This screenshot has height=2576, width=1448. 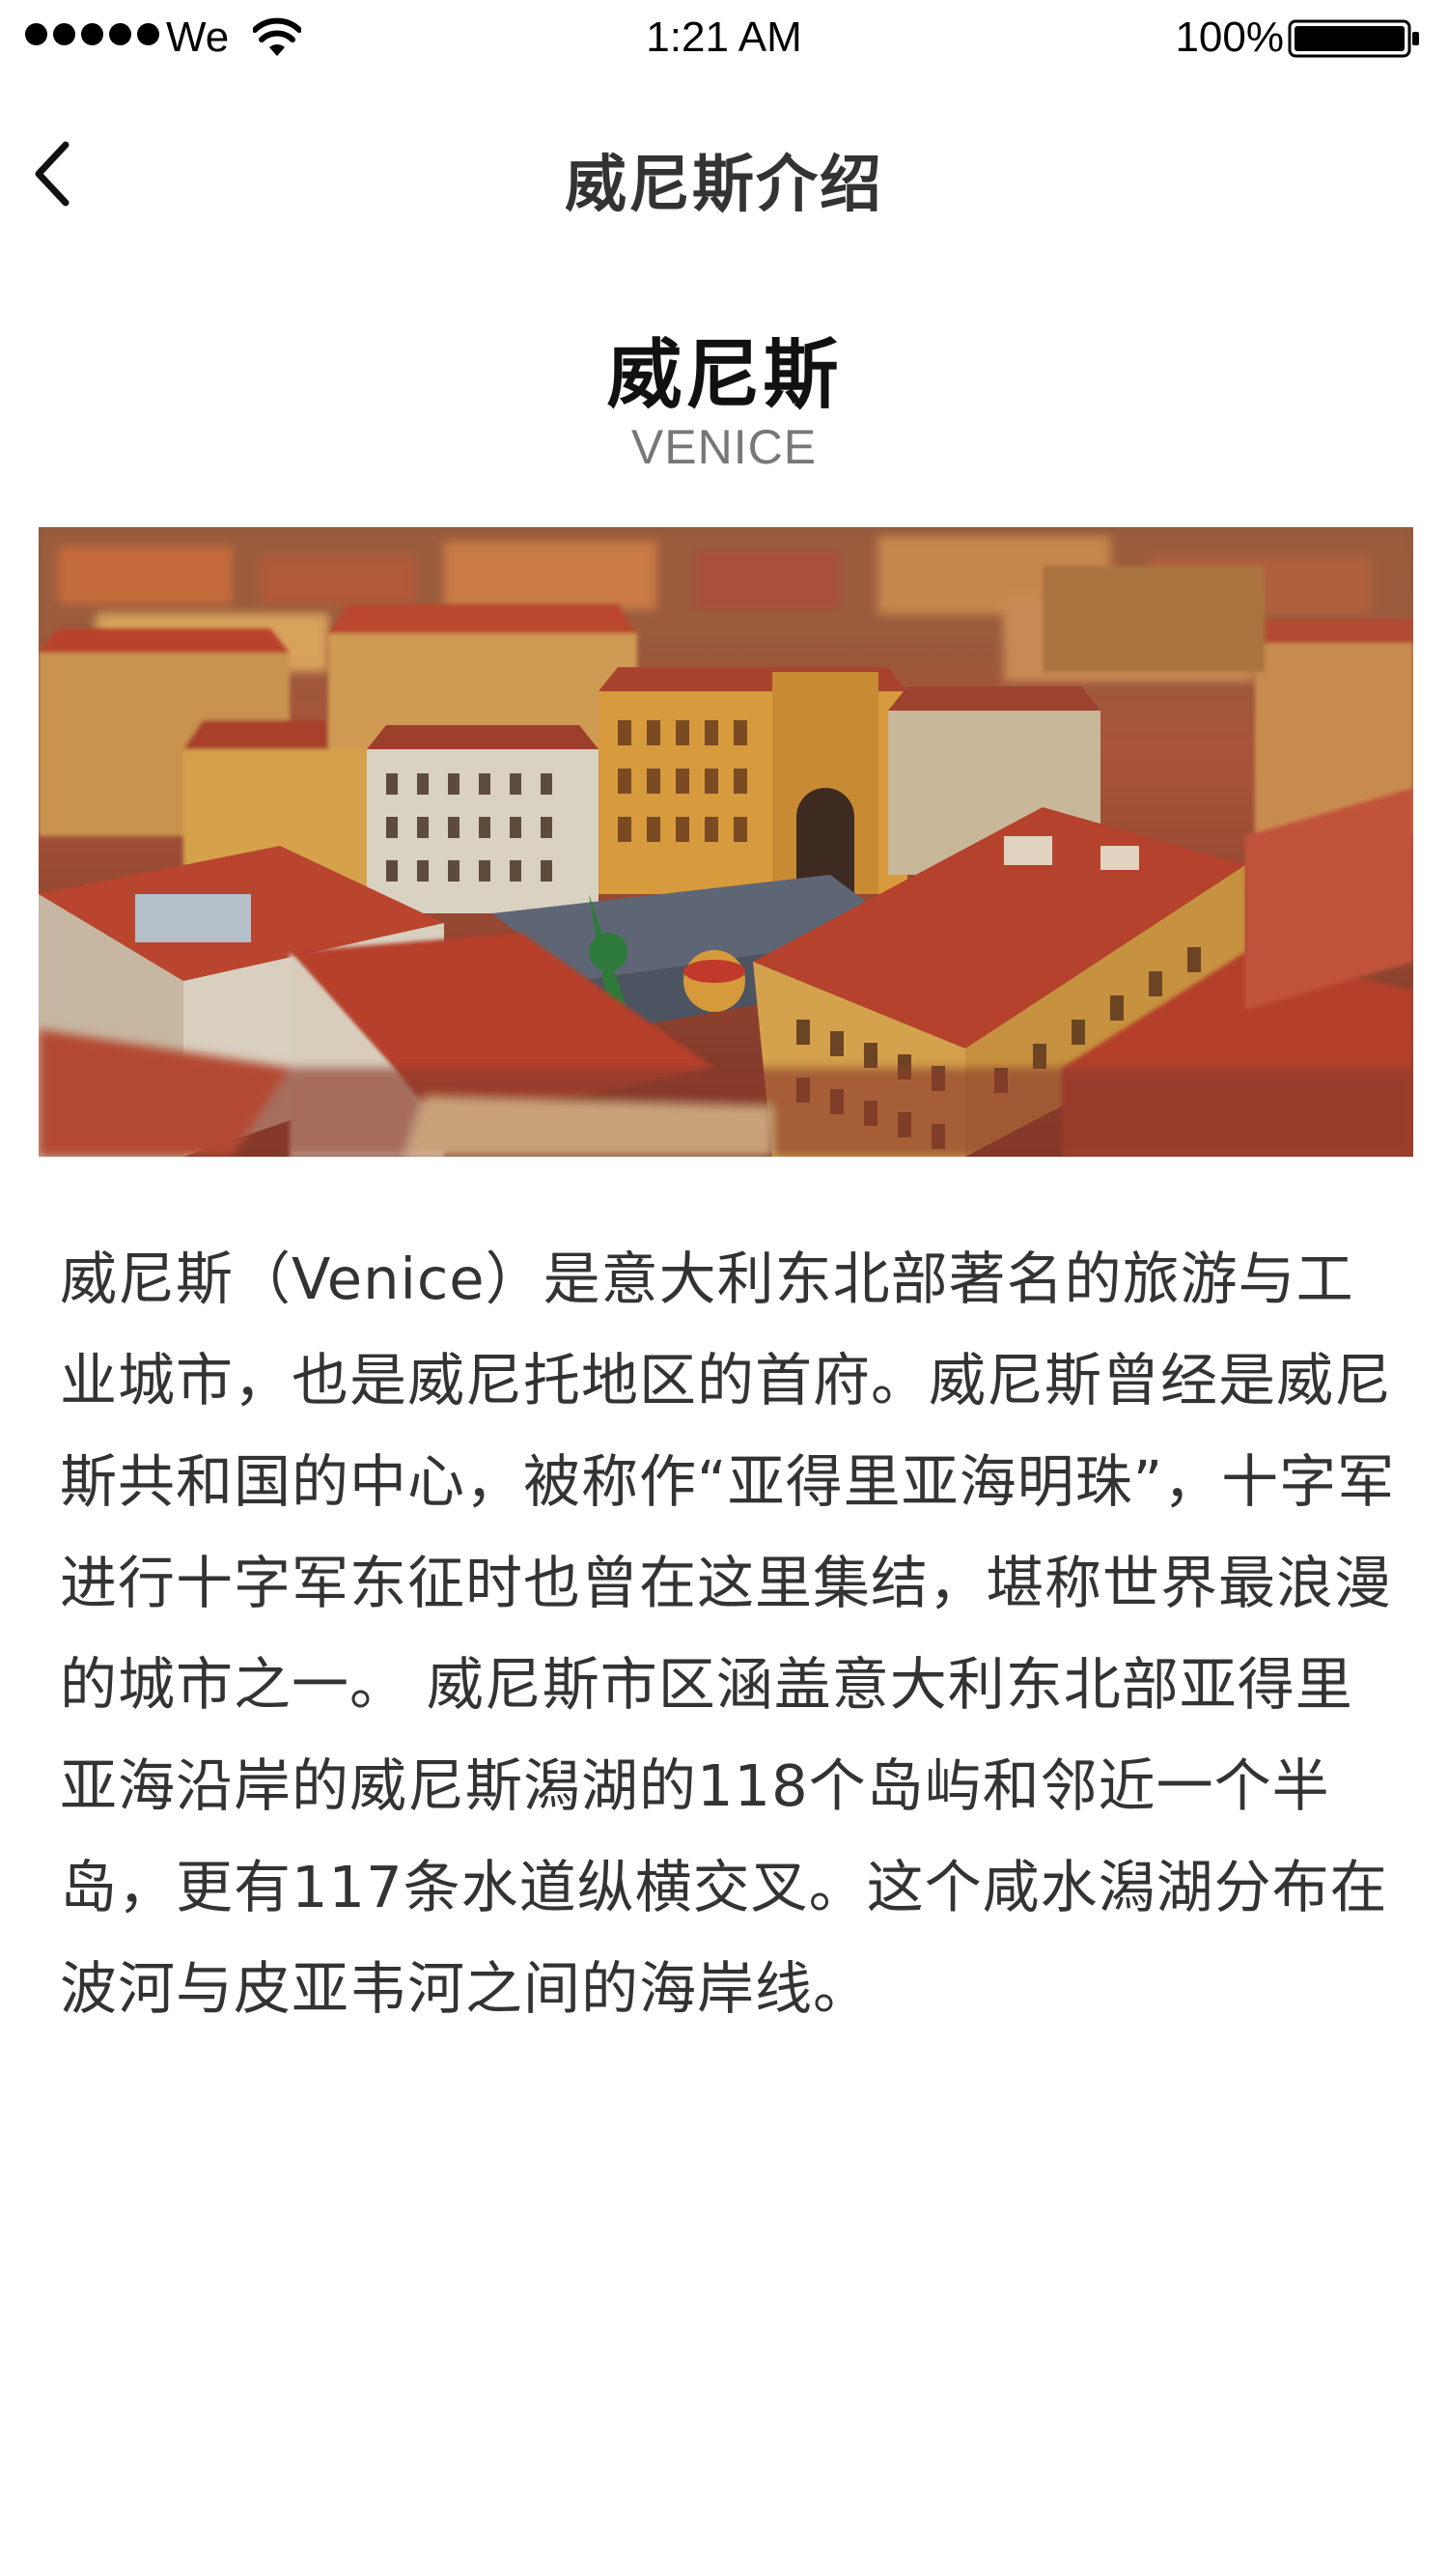 I want to click on battery-icon, so click(x=1354, y=39).